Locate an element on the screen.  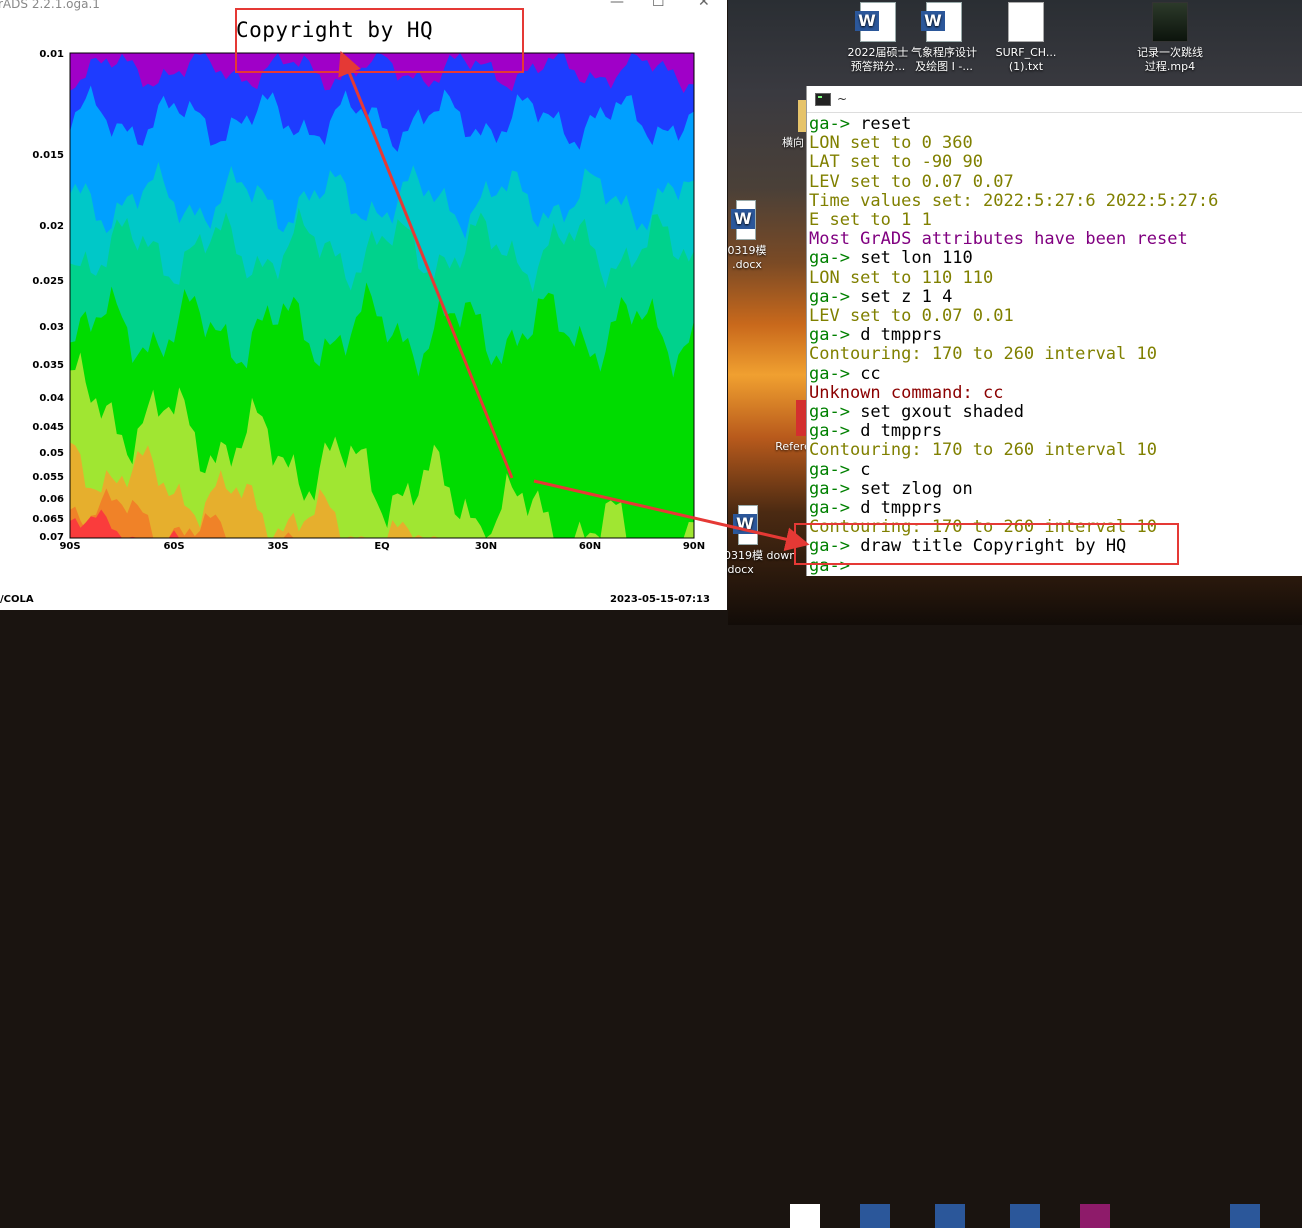
y-tick-label: 0.065 is located at coordinates (48, 519).